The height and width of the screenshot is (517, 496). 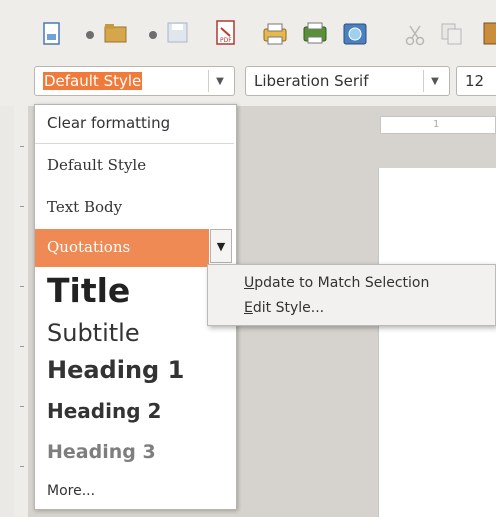 I want to click on style-item-heading-2: Heading 2, so click(x=134, y=412).